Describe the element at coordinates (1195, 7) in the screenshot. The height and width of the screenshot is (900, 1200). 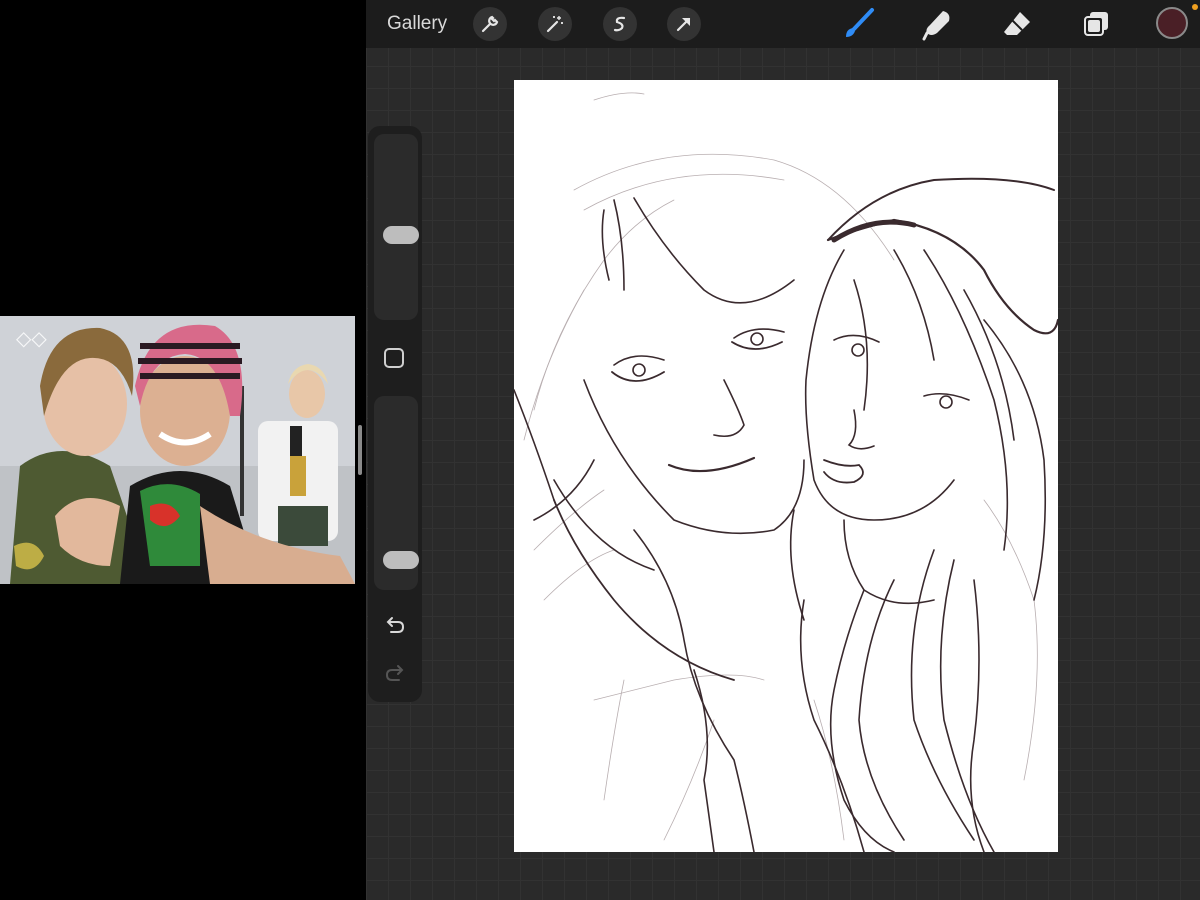
I see `status-indicator-dot` at that location.